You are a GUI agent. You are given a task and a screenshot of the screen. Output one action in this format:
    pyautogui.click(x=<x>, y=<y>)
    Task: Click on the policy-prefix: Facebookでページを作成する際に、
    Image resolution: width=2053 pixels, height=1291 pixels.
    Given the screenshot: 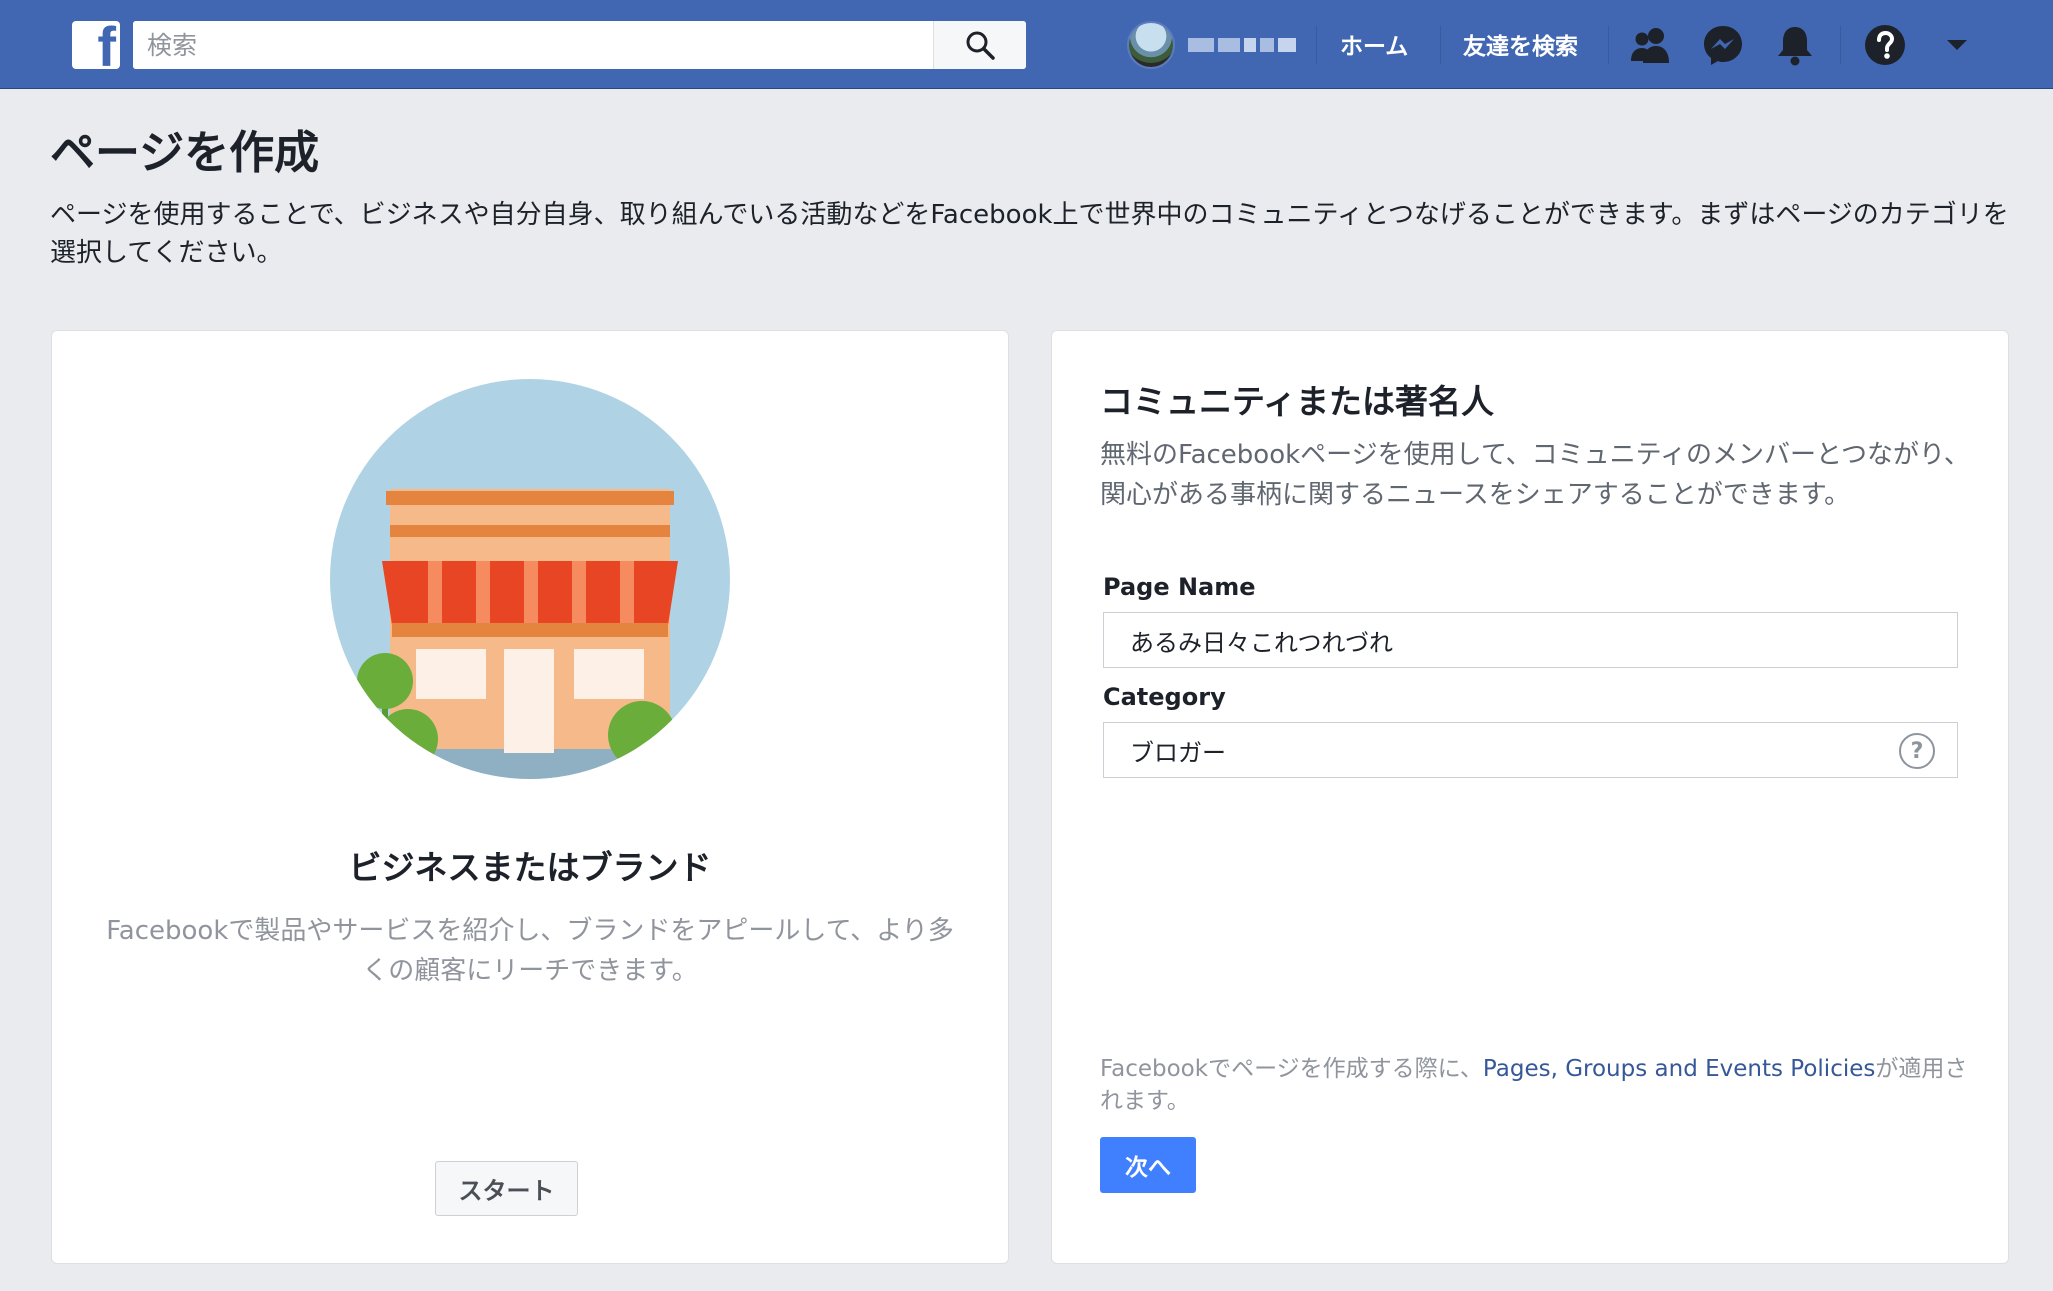 What is the action you would take?
    pyautogui.click(x=1291, y=1069)
    